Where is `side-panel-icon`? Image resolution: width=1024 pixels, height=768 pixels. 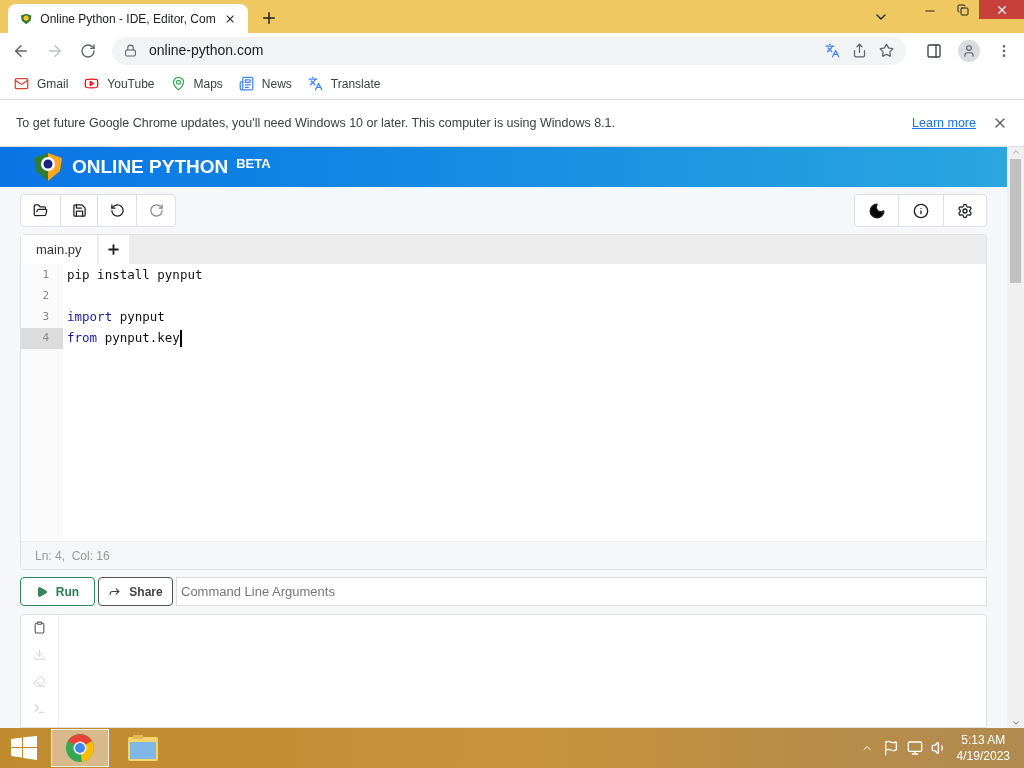
side-panel-icon is located at coordinates (934, 50).